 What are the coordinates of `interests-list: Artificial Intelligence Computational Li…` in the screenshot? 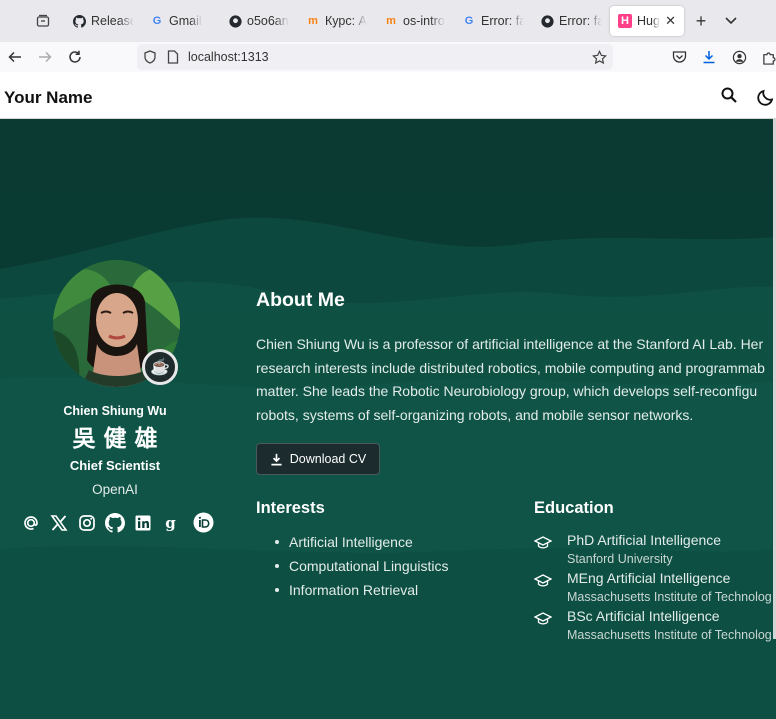 It's located at (352, 569).